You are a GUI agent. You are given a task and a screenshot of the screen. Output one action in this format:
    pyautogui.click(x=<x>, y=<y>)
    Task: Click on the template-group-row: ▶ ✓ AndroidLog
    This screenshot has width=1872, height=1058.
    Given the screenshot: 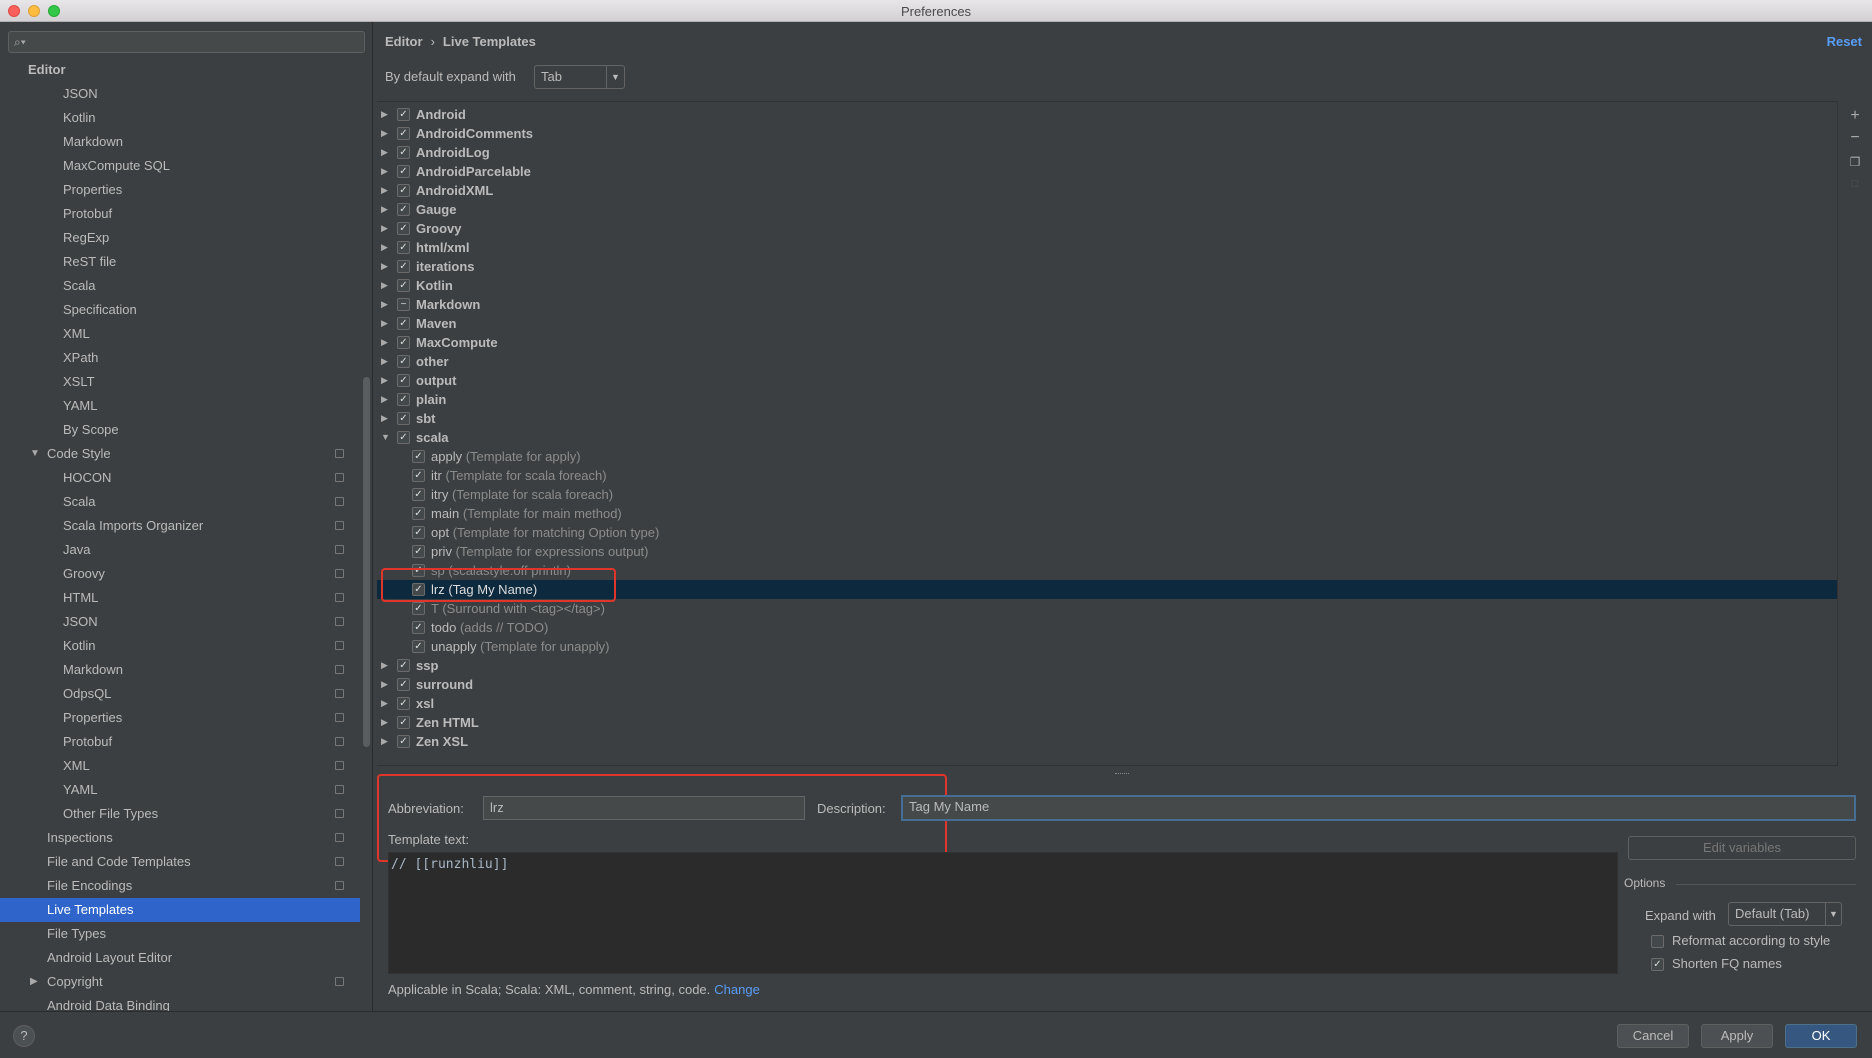 What is the action you would take?
    pyautogui.click(x=1107, y=152)
    